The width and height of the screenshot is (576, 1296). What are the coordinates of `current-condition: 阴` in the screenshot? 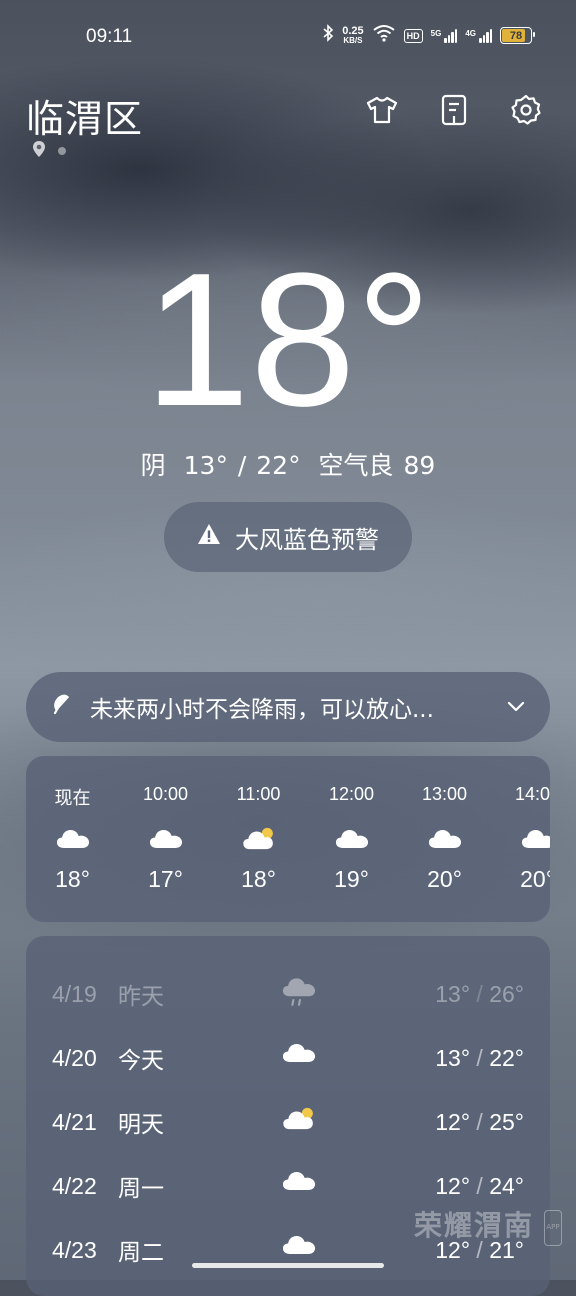 It's located at (153, 465).